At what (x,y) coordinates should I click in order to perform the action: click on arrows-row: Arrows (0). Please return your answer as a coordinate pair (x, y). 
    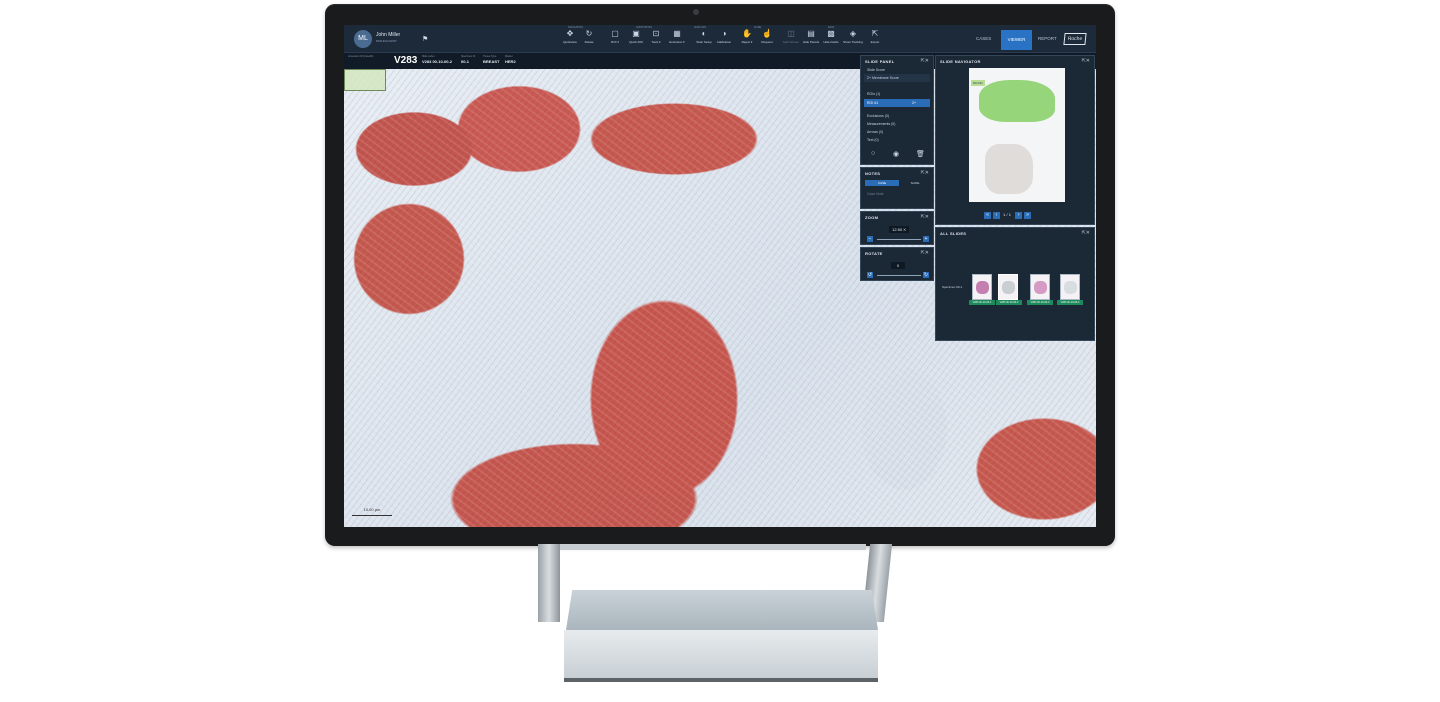
    Looking at the image, I should click on (897, 132).